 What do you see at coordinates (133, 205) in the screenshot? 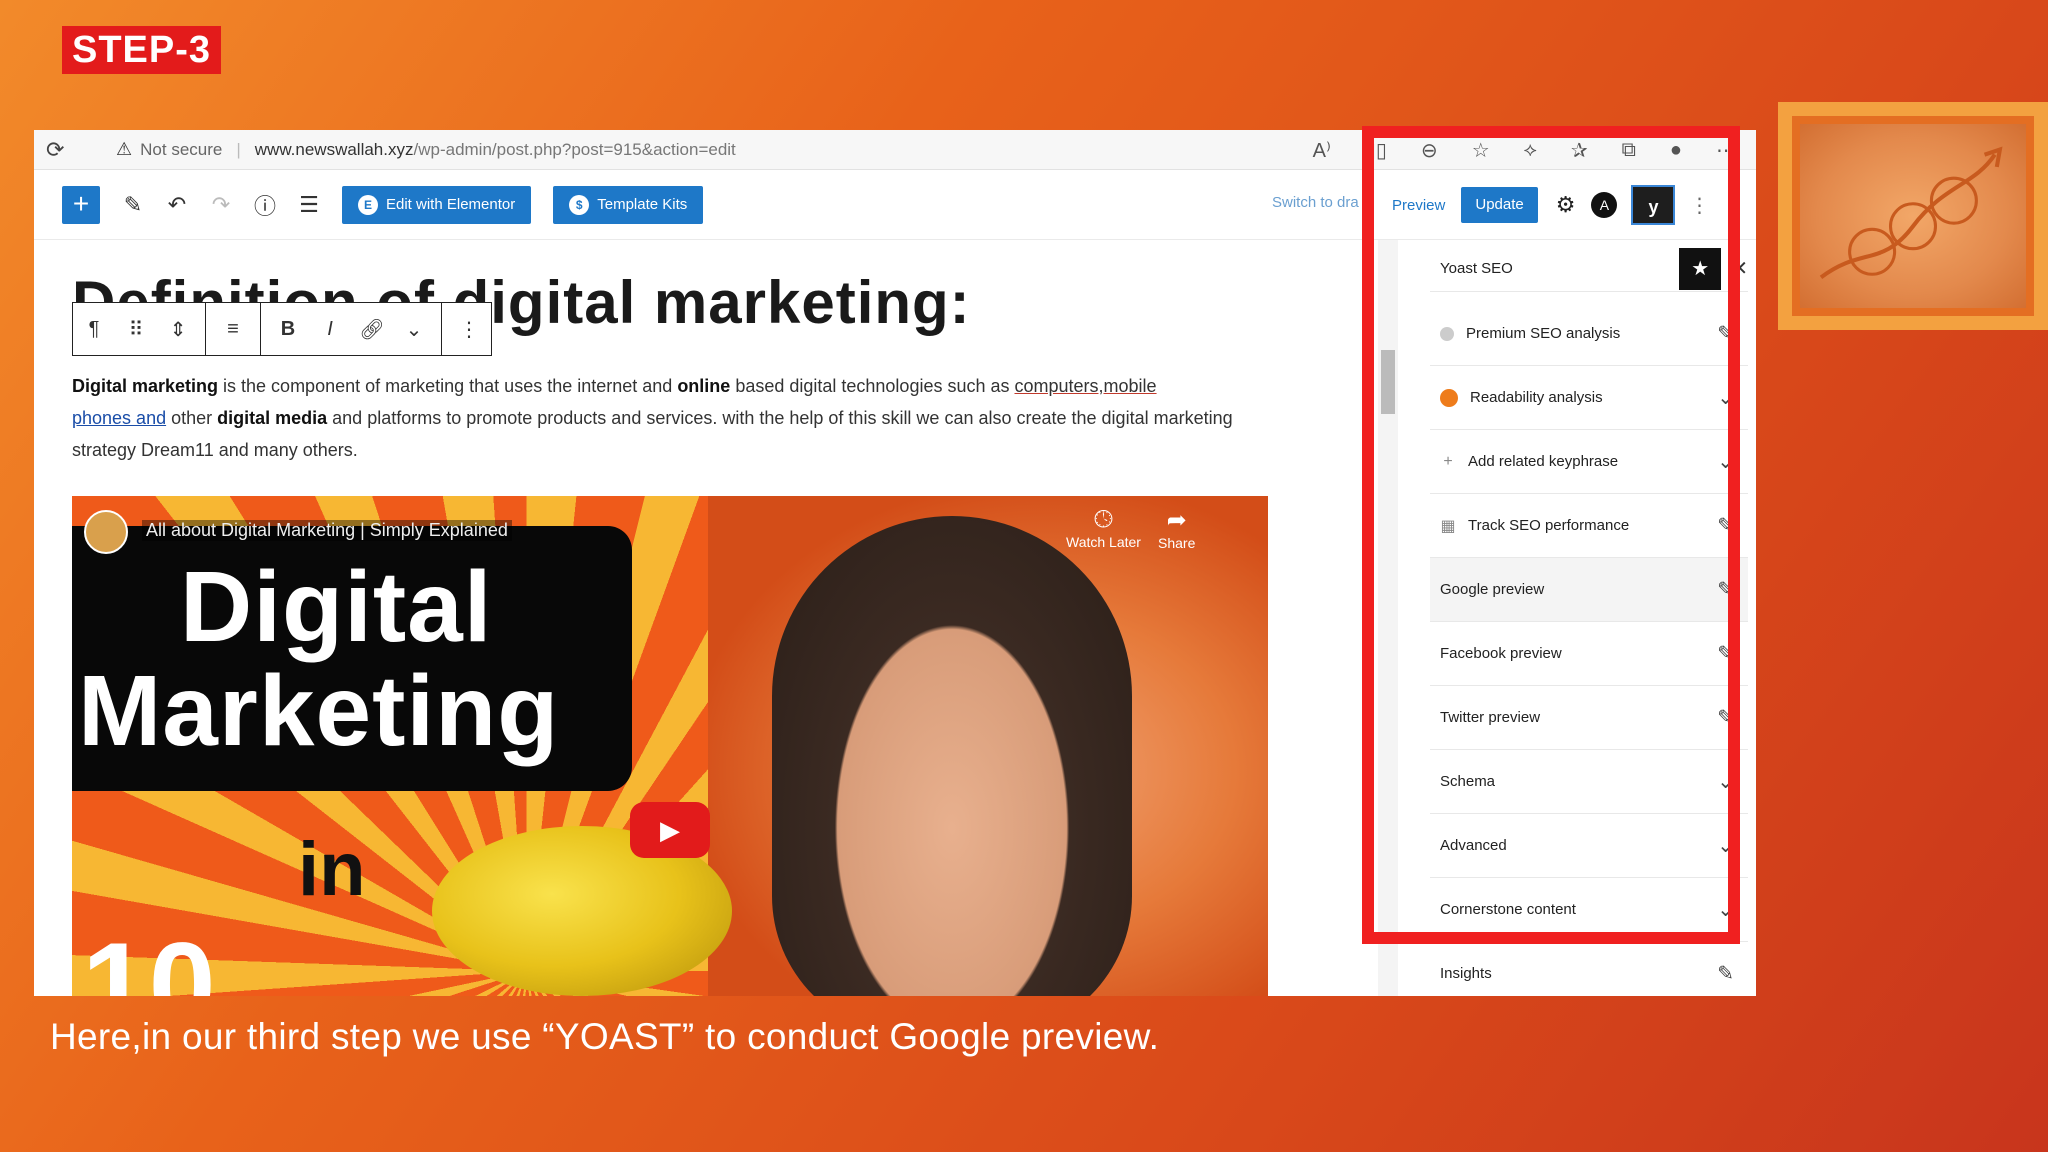
I see `edit-pencil-icon: ✎` at bounding box center [133, 205].